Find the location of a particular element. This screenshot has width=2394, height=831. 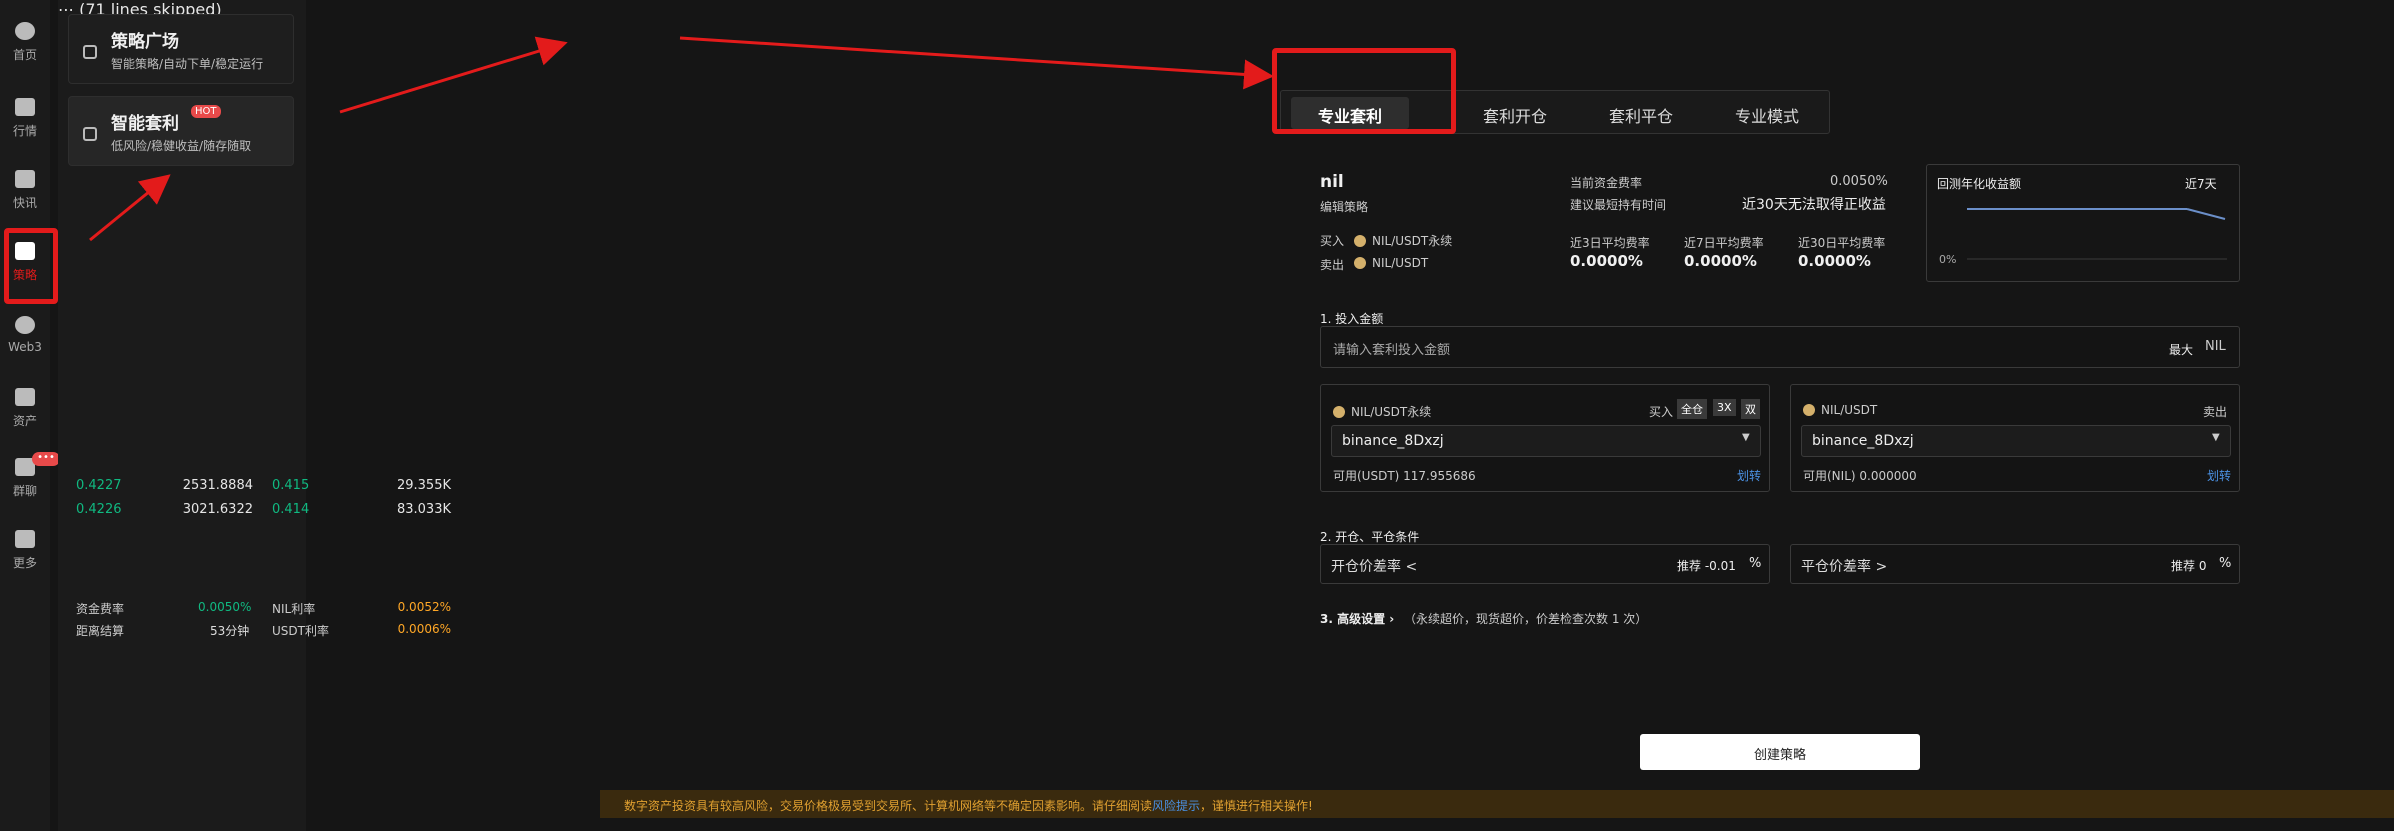

amount-unit: NIL is located at coordinates (2215, 346).